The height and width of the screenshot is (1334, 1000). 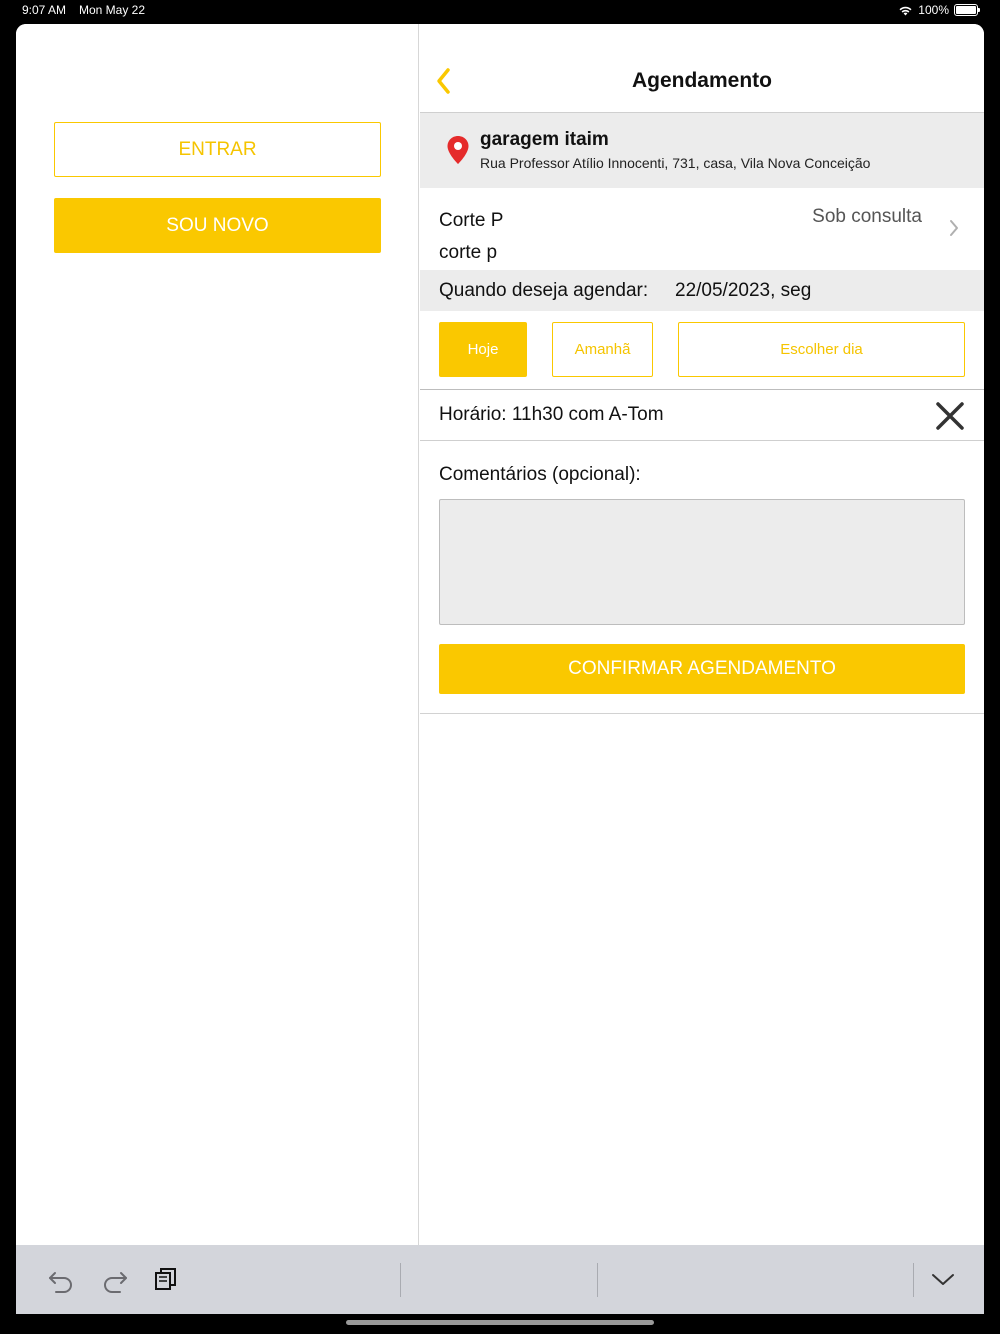 What do you see at coordinates (167, 1279) in the screenshot?
I see `paste-icon` at bounding box center [167, 1279].